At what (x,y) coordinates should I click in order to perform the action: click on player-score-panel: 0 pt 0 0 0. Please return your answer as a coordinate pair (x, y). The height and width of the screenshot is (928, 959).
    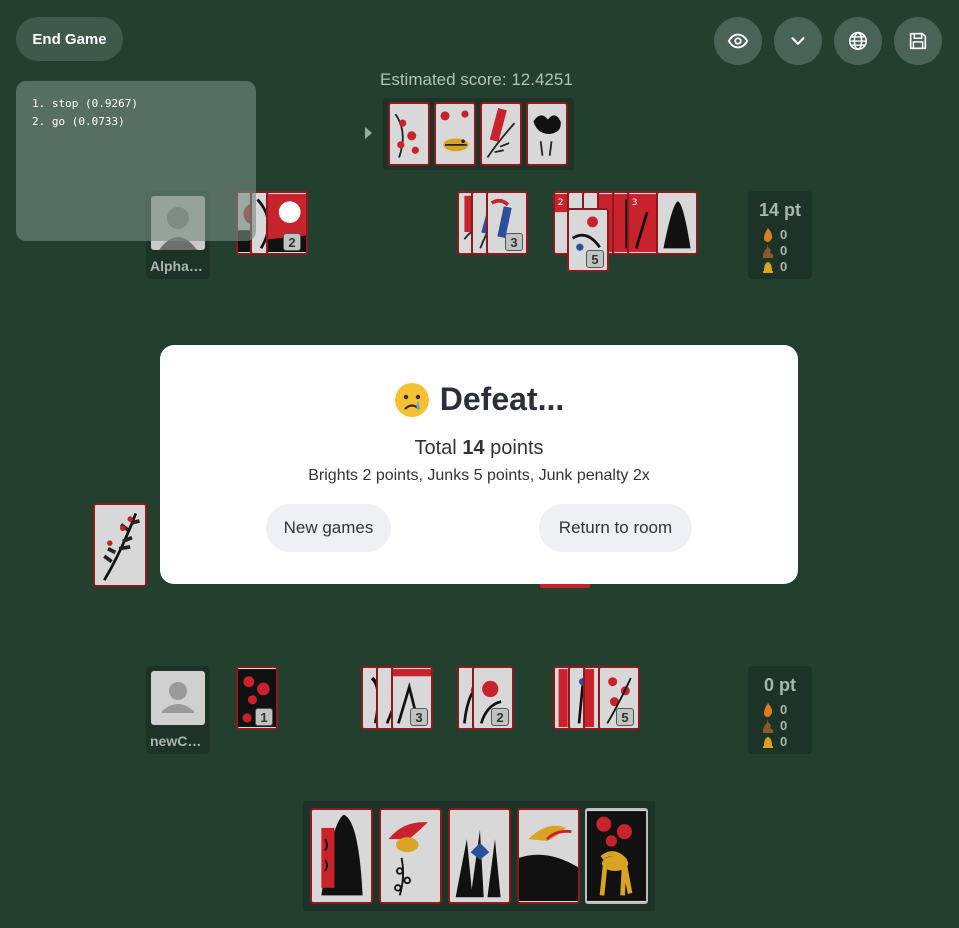
    Looking at the image, I should click on (780, 710).